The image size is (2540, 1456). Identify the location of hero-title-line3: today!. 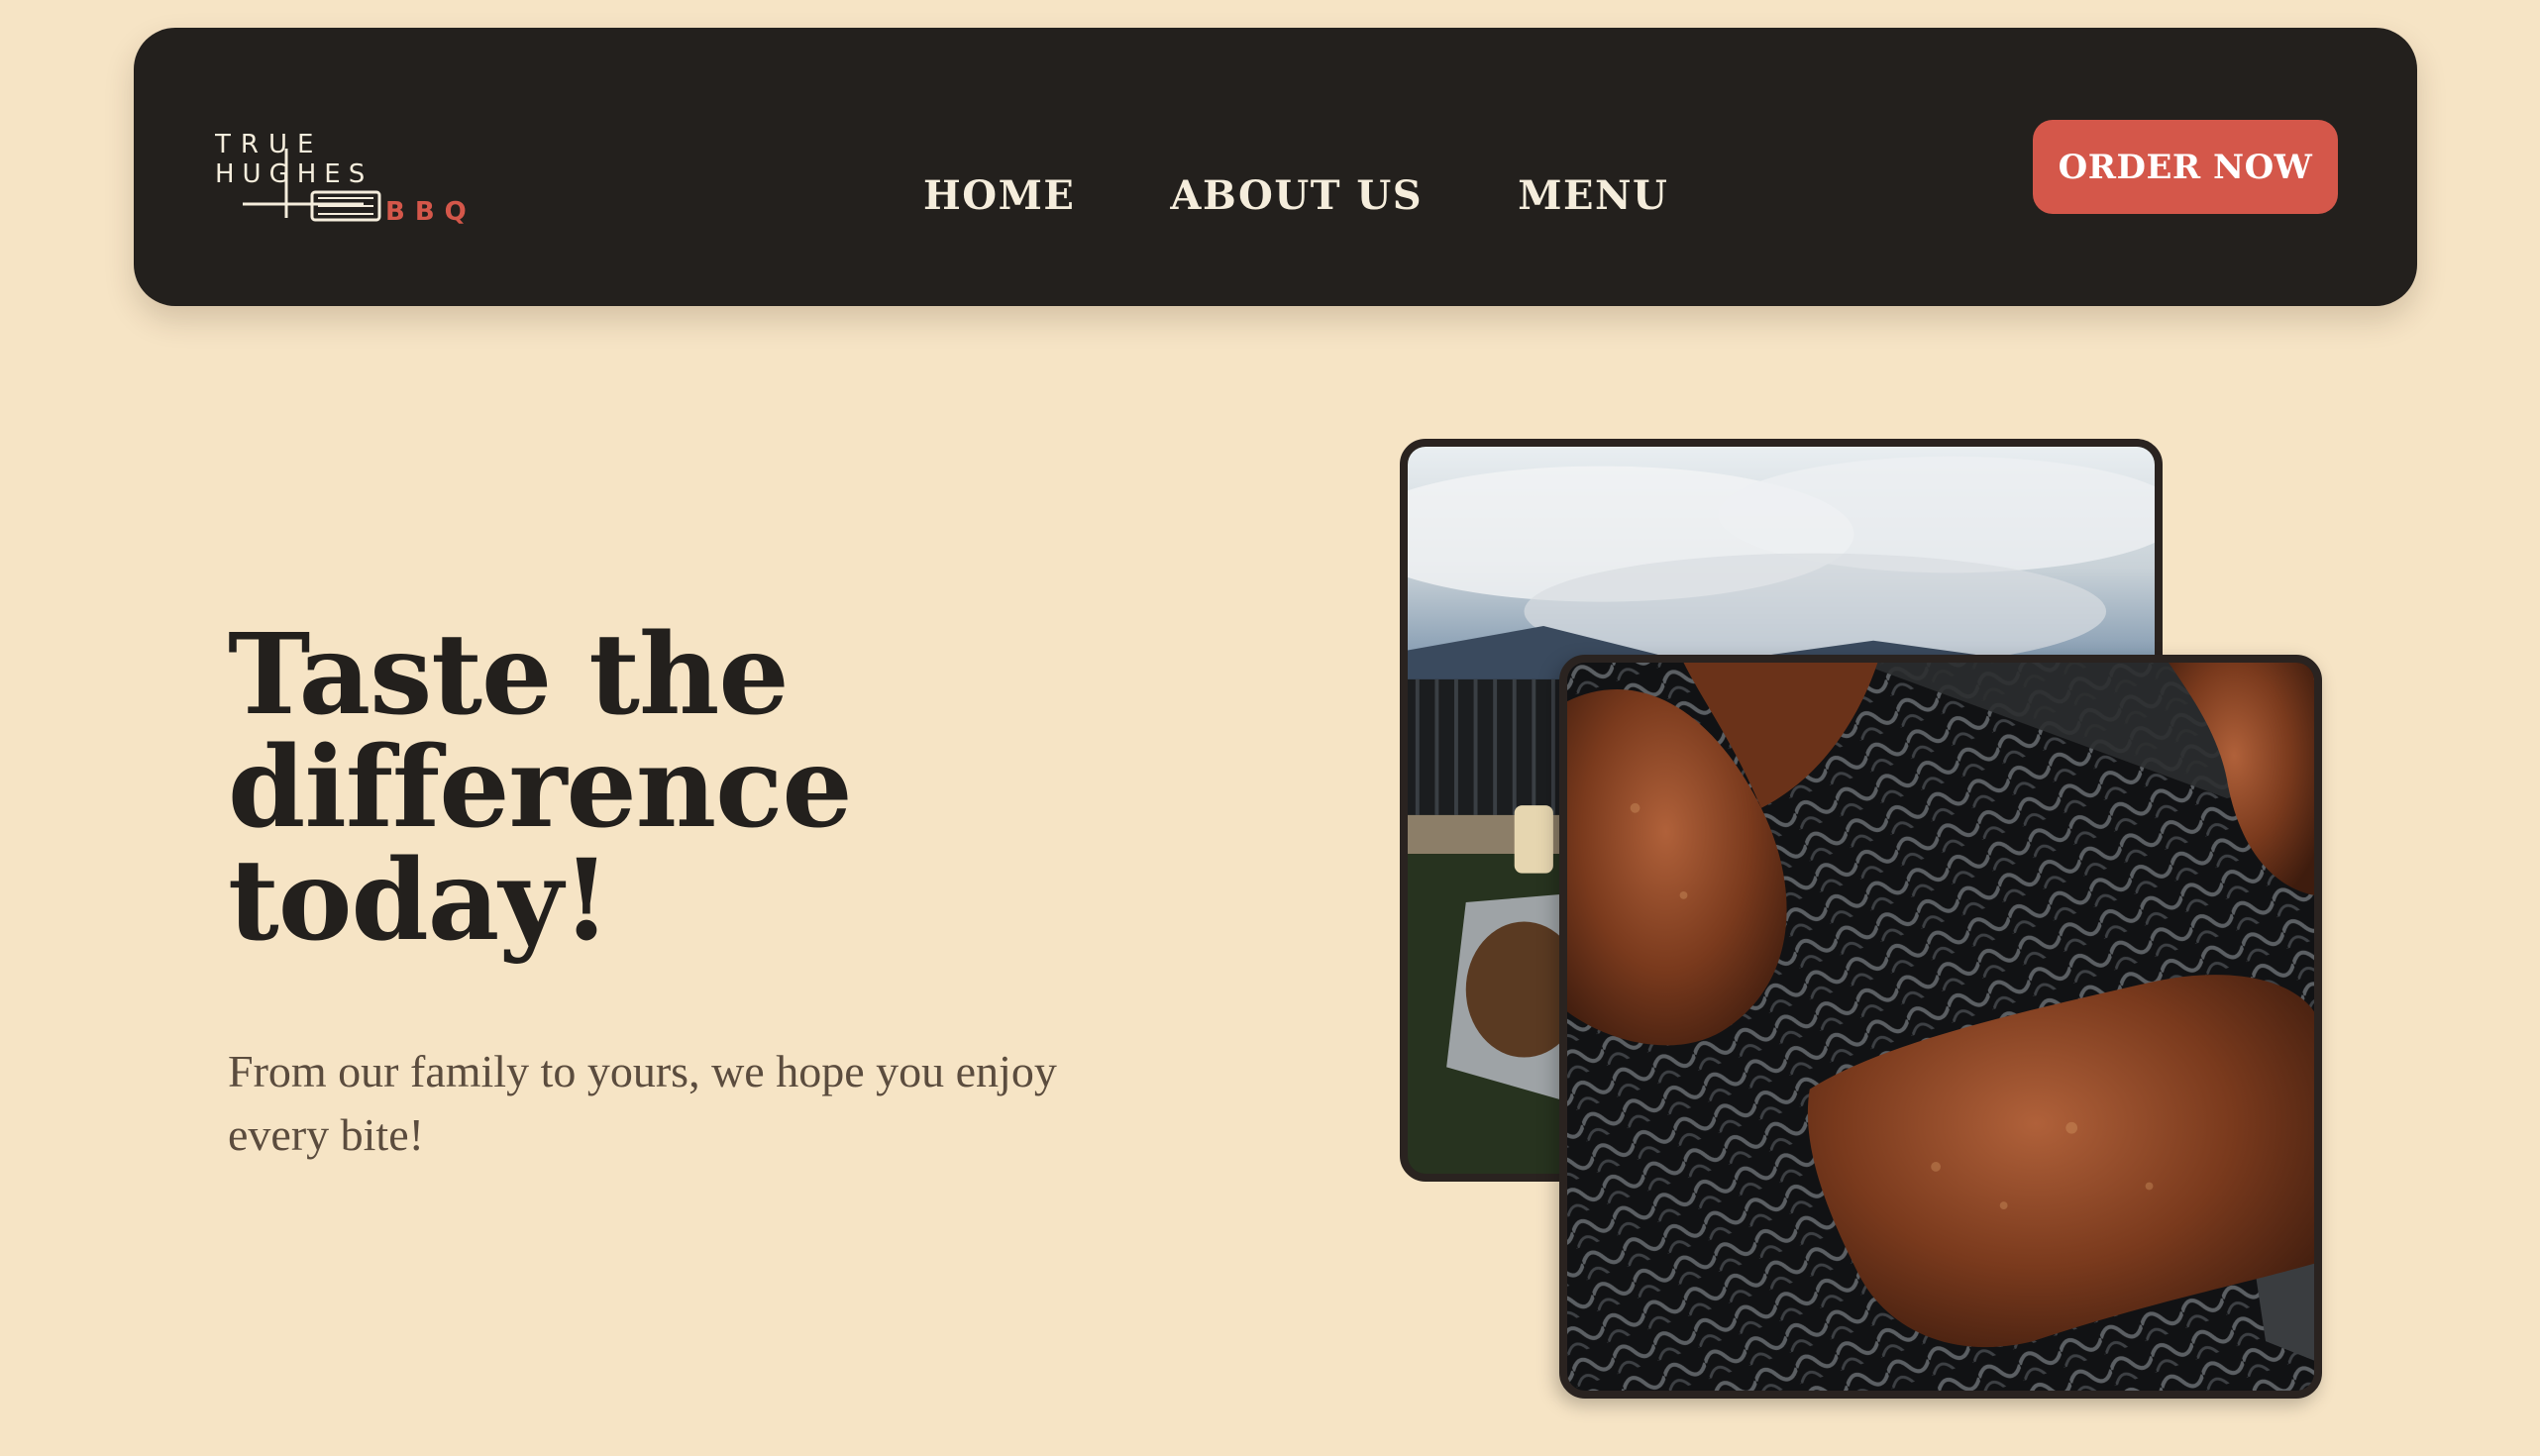
(419, 901).